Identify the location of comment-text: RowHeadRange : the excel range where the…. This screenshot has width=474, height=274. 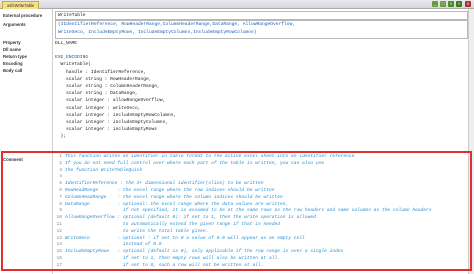
(170, 190).